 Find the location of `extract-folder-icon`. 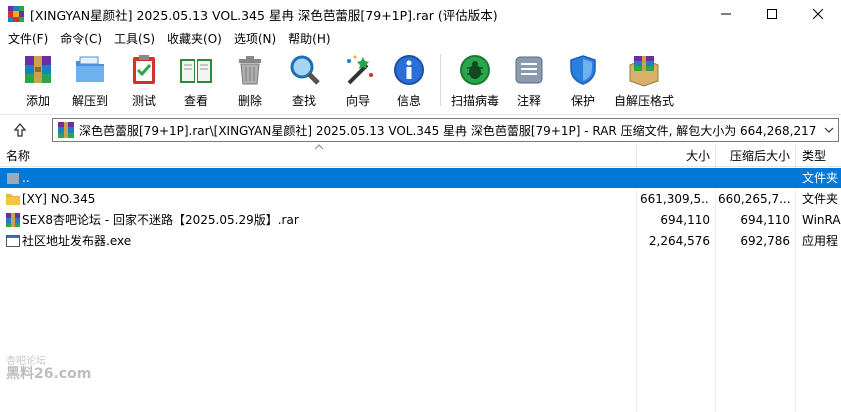

extract-folder-icon is located at coordinates (90, 69).